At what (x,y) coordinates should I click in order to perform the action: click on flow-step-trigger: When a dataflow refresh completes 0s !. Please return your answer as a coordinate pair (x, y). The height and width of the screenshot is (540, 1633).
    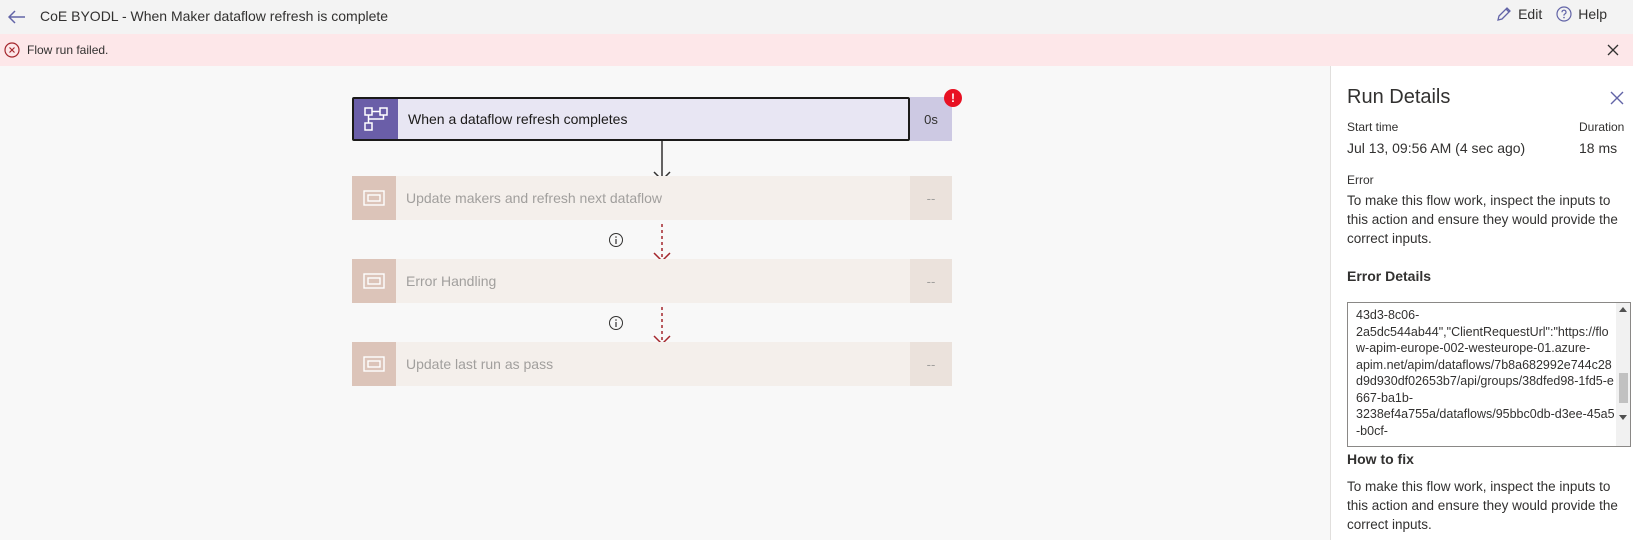
    Looking at the image, I should click on (657, 115).